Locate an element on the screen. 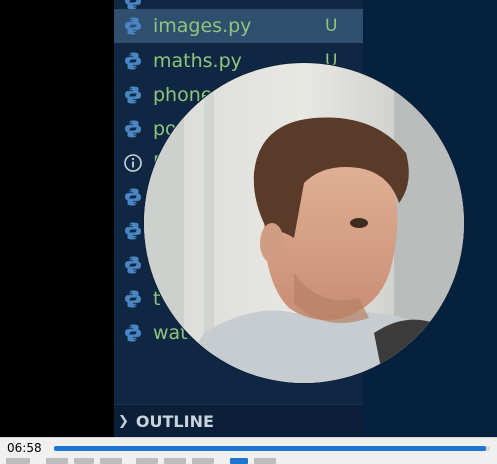  file-name: images.py is located at coordinates (202, 26).